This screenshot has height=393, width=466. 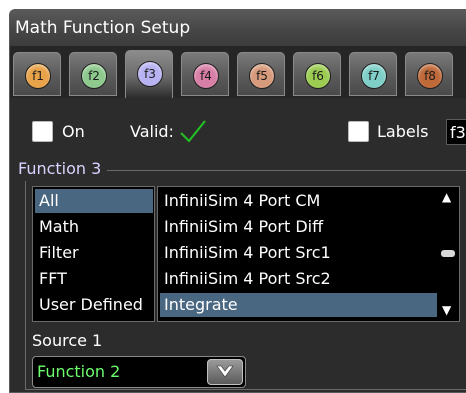 I want to click on label-text-field: f3, so click(x=456, y=132).